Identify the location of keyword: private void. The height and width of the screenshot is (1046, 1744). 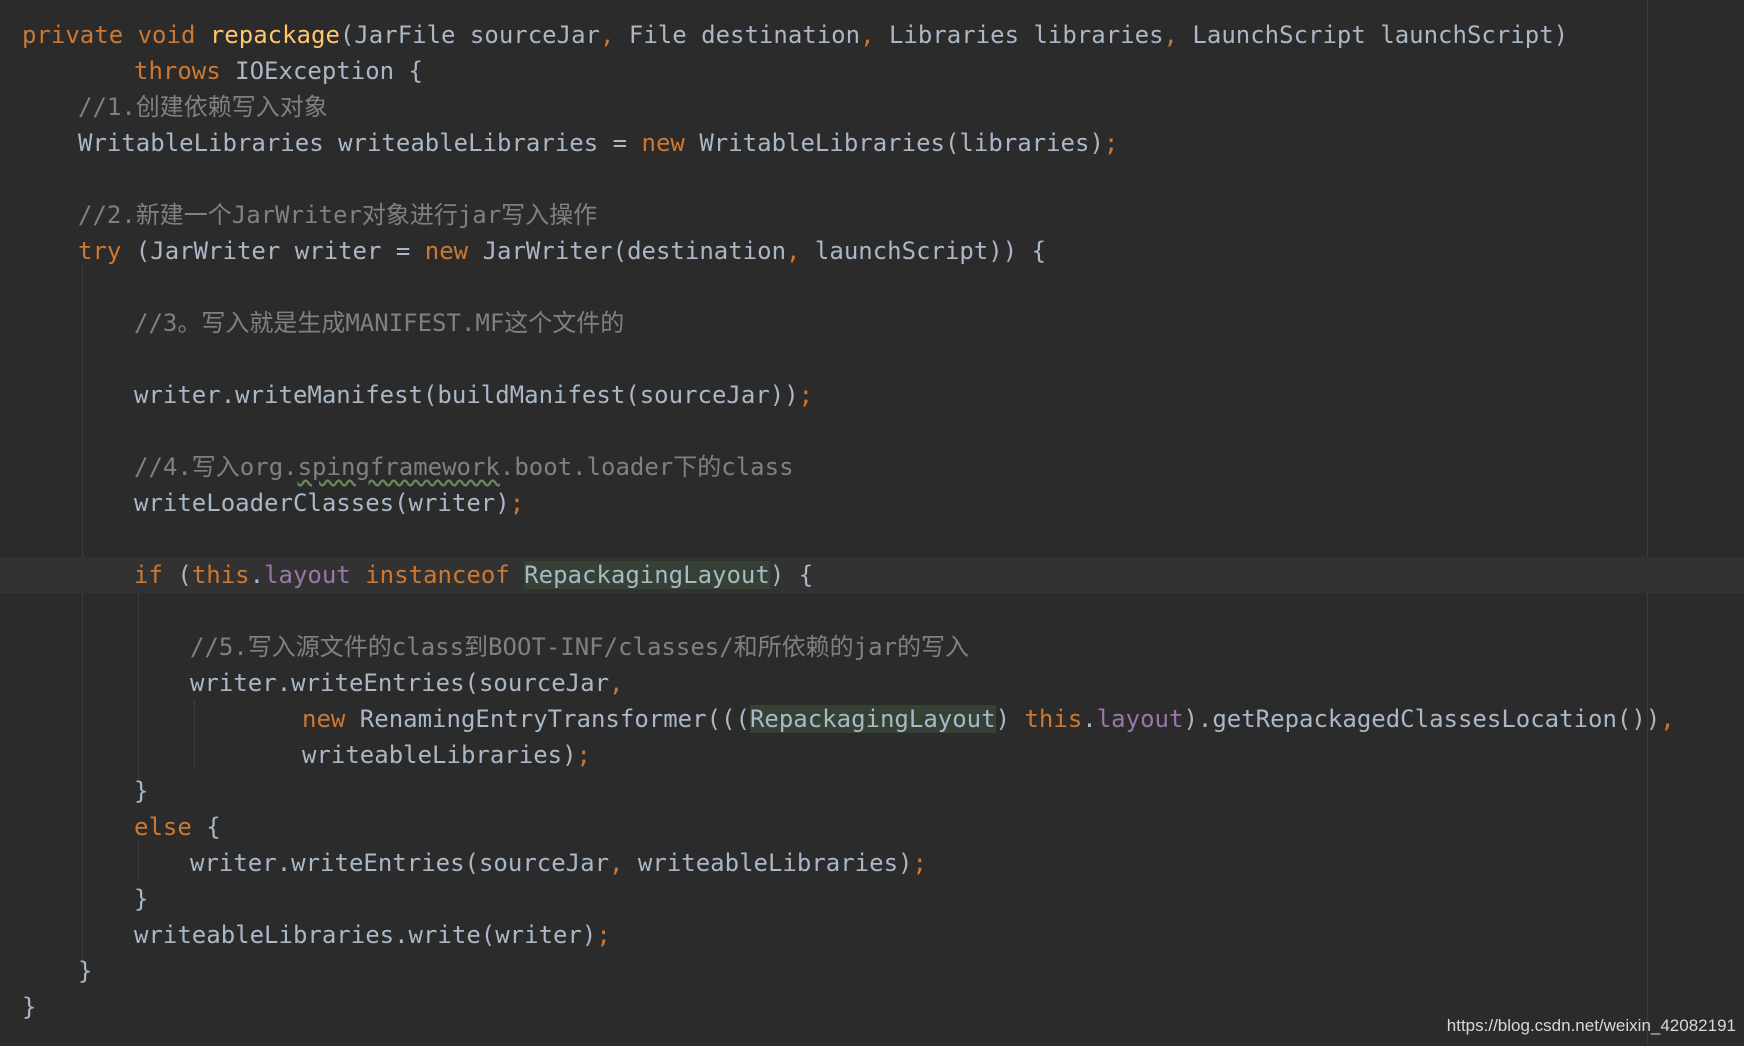
(116, 35).